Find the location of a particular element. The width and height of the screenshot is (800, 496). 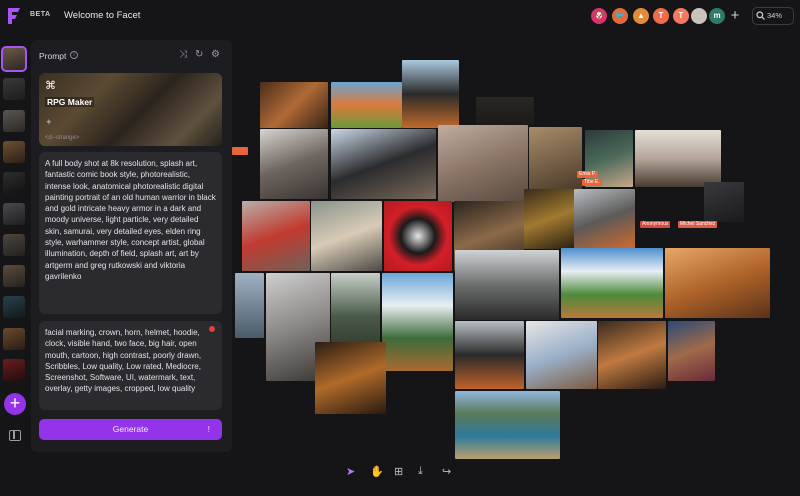

avatar: 🐦 is located at coordinates (620, 16).